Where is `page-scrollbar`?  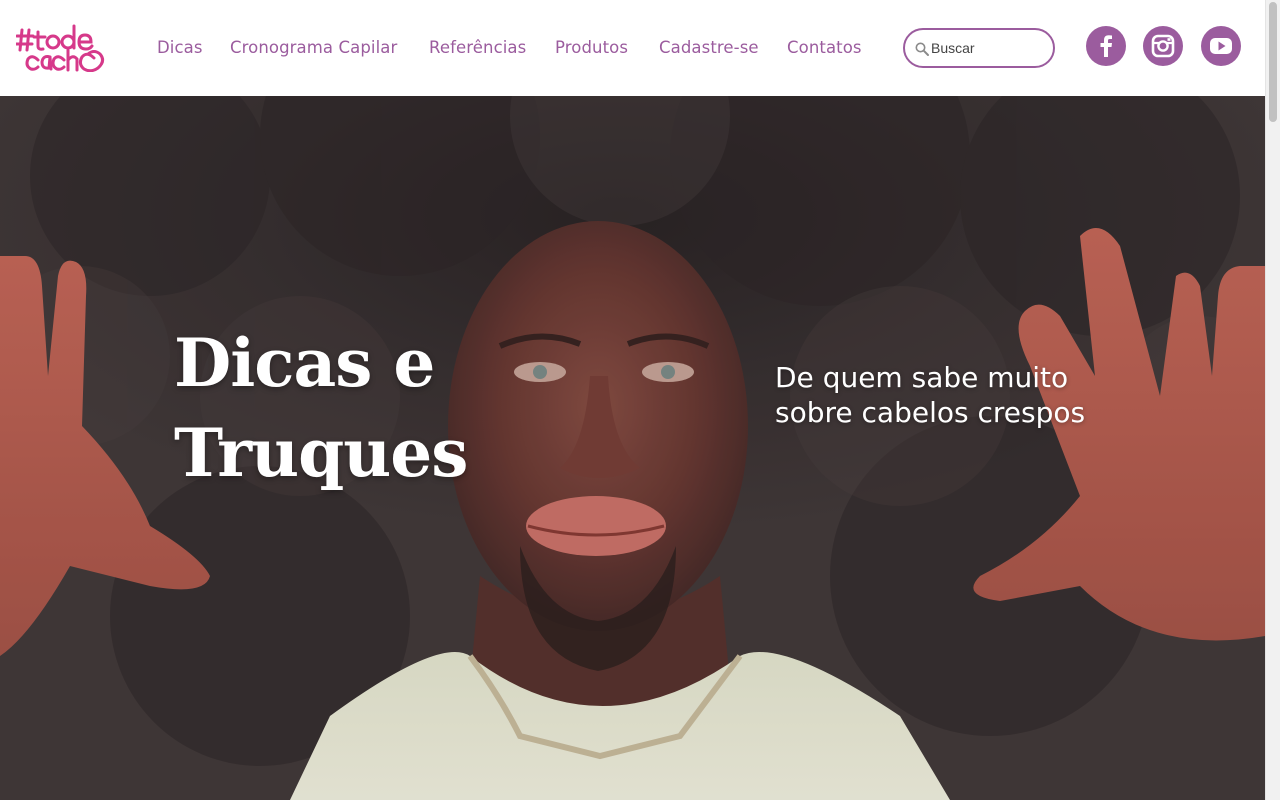
page-scrollbar is located at coordinates (1272, 400).